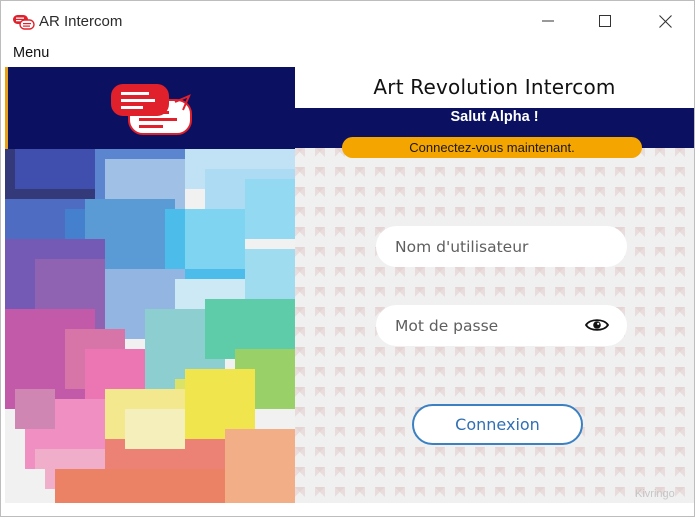 The image size is (695, 517). What do you see at coordinates (347, 509) in the screenshot?
I see `window-bottom-edge` at bounding box center [347, 509].